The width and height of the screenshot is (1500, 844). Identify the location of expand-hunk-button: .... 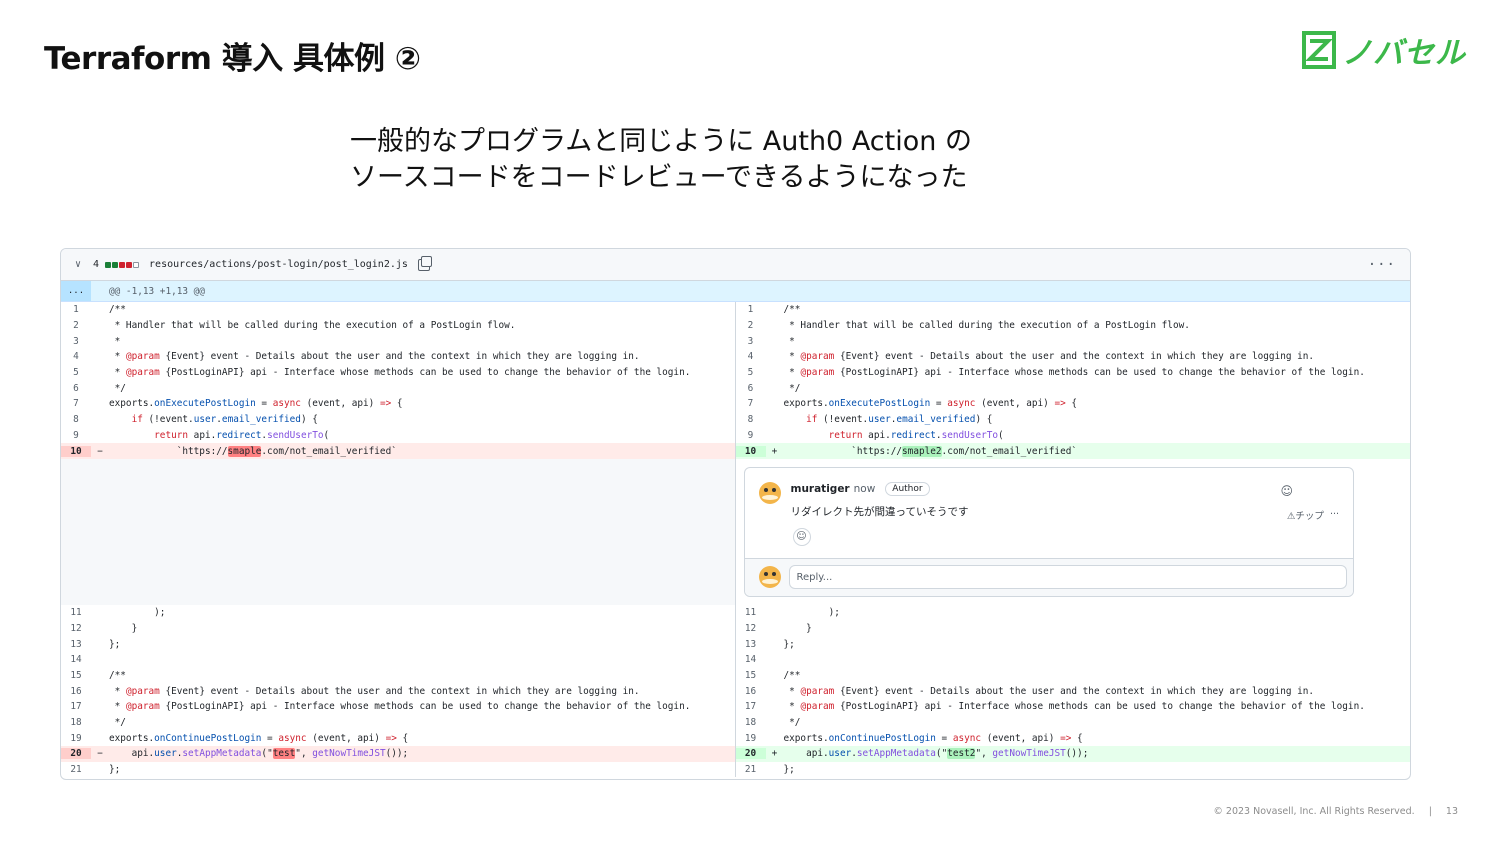
(76, 291).